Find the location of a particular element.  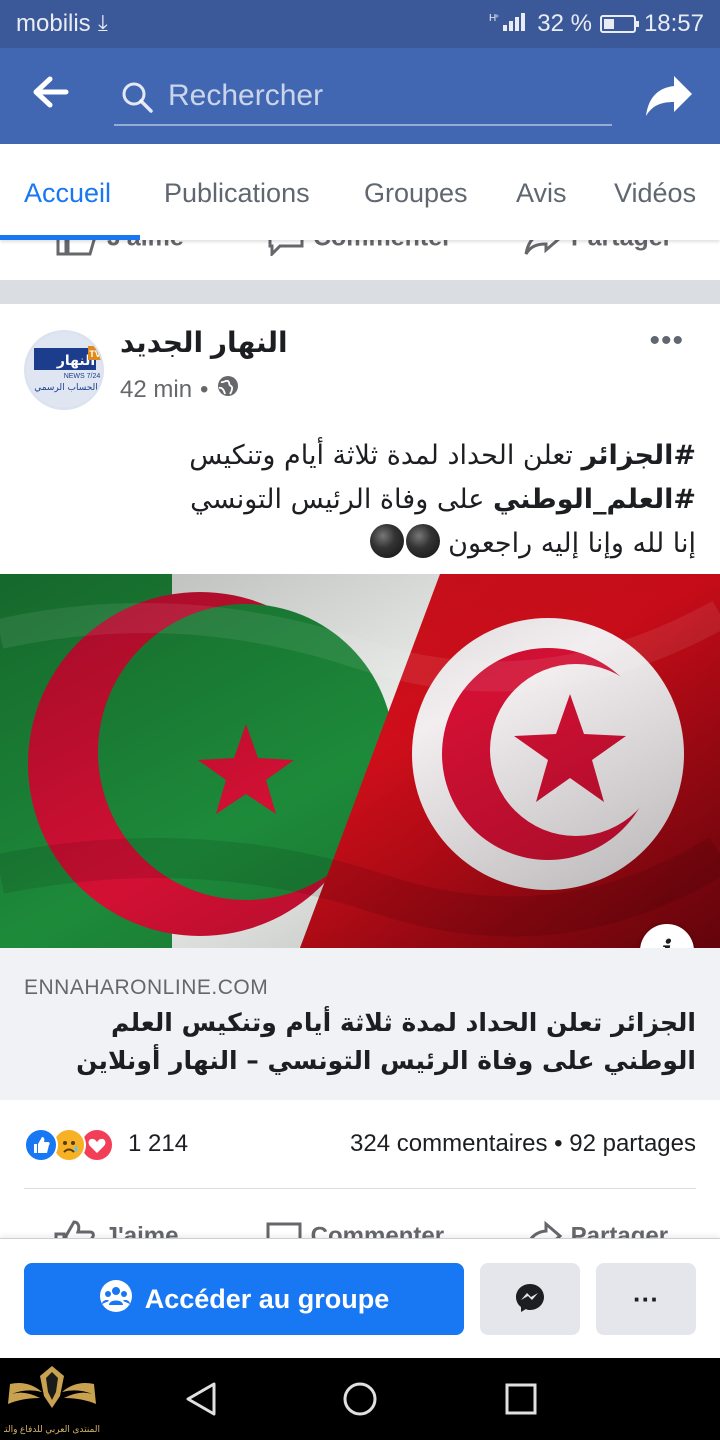

prev-comment-button: Commenter is located at coordinates (359, 249).